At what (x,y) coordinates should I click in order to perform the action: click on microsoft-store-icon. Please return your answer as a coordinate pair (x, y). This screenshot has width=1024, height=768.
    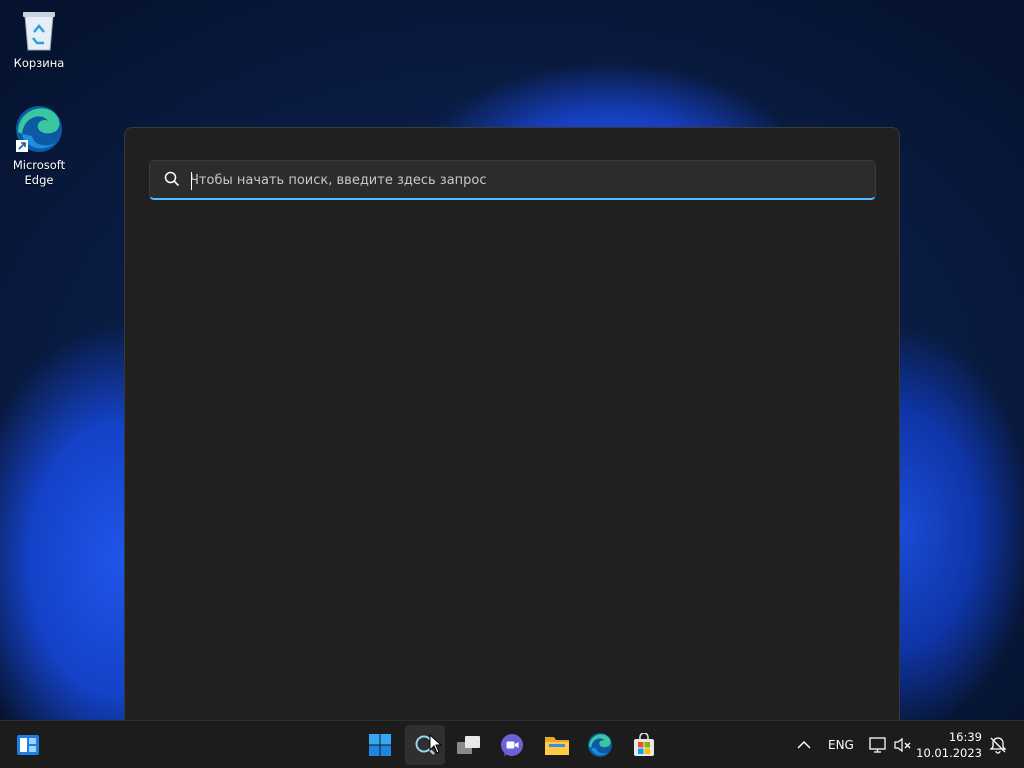
    Looking at the image, I should click on (644, 744).